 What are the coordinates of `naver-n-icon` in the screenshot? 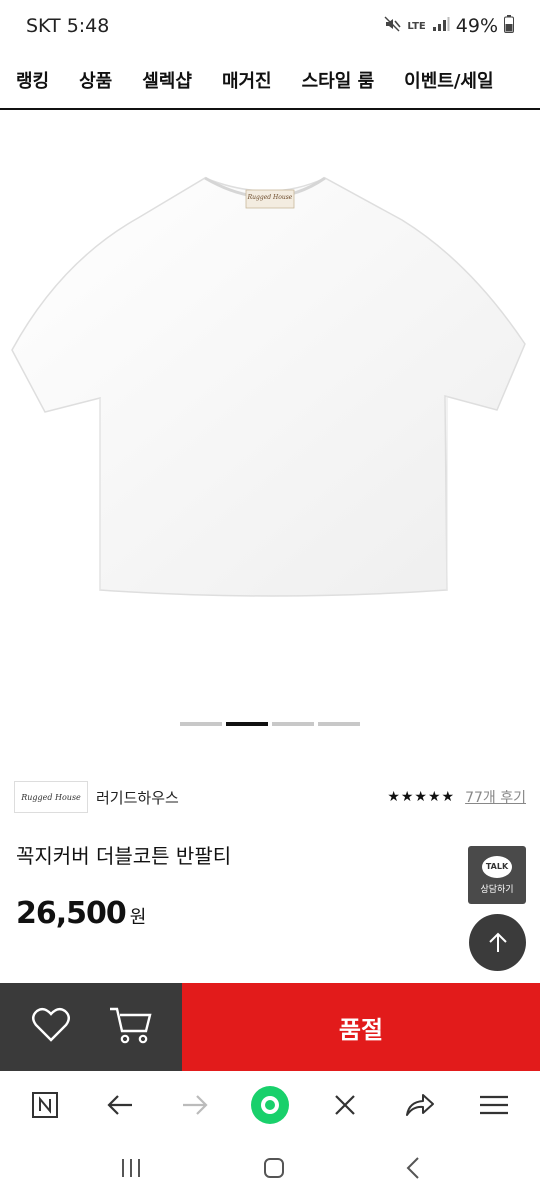 It's located at (45, 1105).